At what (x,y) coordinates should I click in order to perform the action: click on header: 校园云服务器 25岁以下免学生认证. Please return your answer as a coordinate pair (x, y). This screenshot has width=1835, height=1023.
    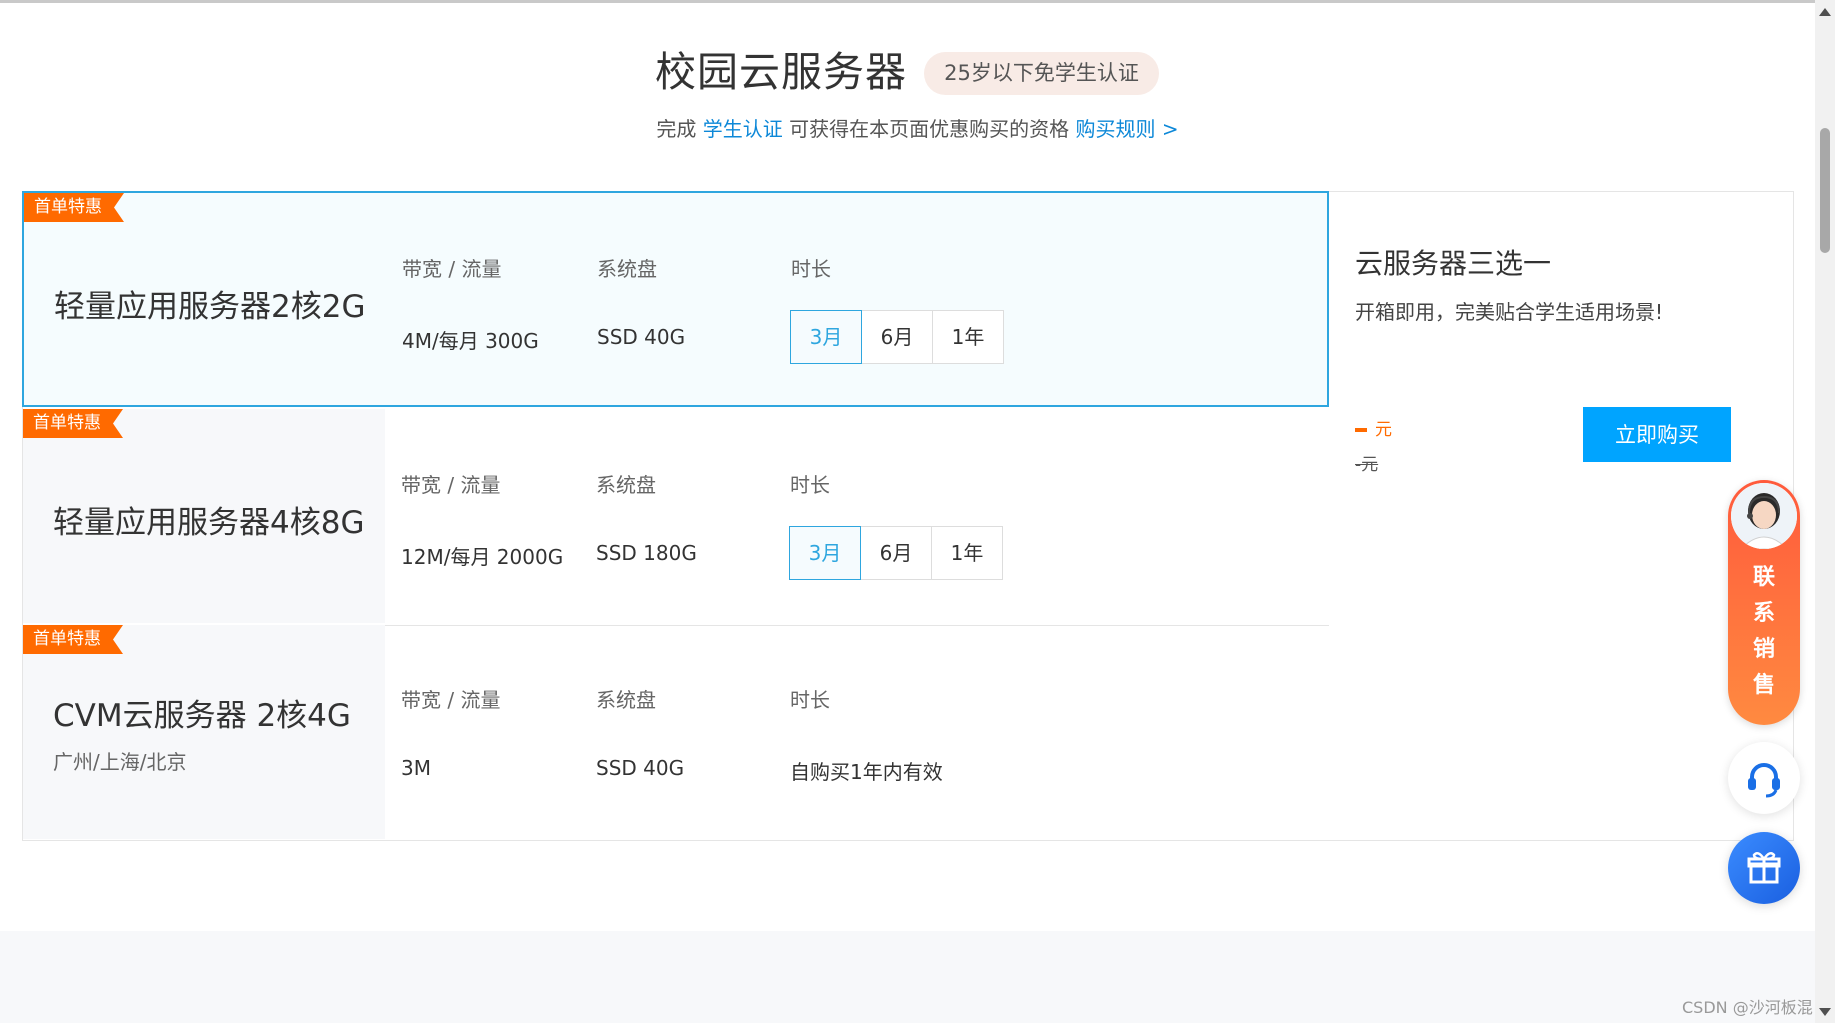
    Looking at the image, I should click on (917, 74).